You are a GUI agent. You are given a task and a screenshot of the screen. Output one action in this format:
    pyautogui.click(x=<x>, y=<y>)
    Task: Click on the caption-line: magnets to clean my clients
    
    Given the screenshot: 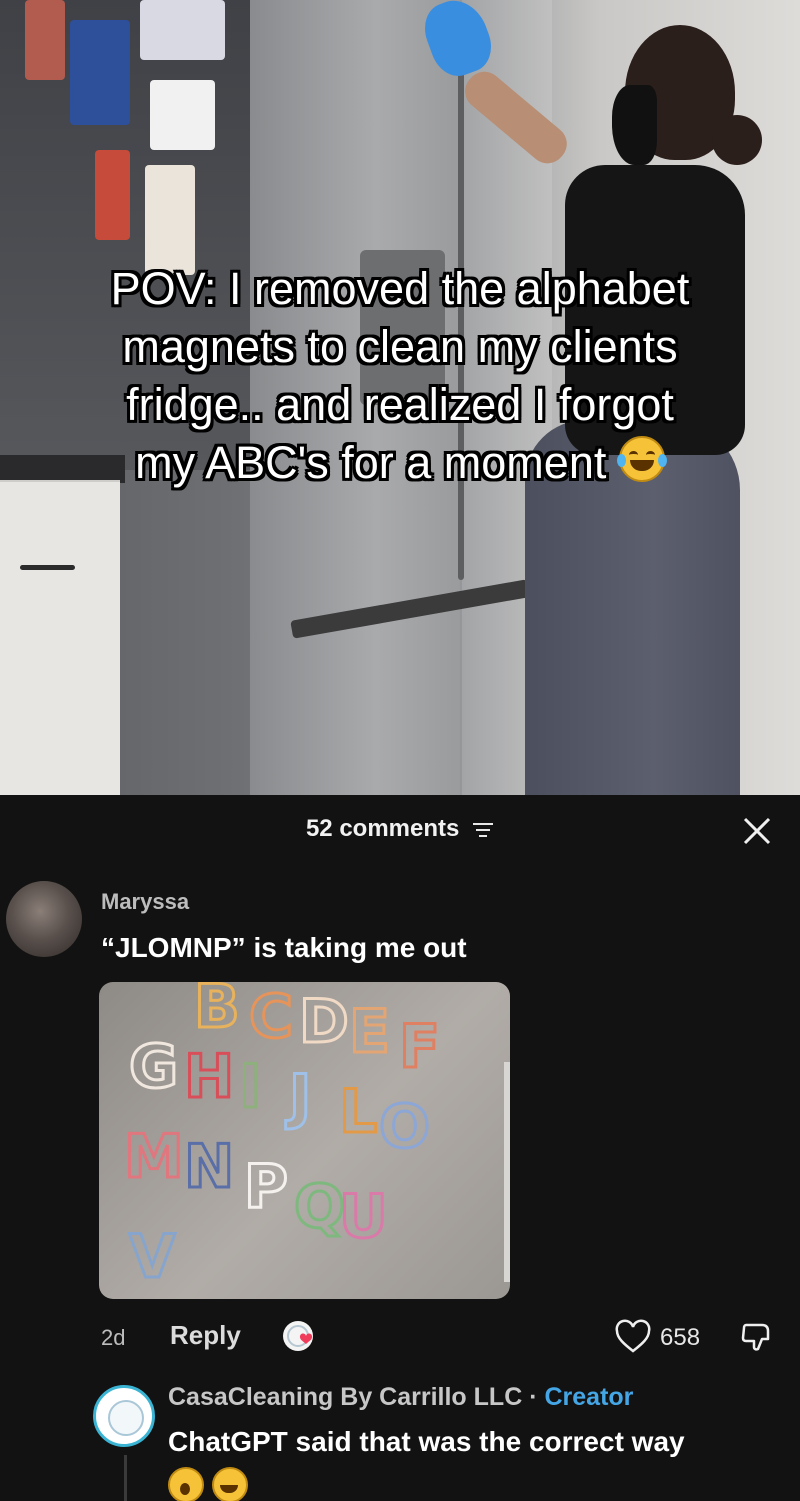 What is the action you would take?
    pyautogui.click(x=400, y=346)
    